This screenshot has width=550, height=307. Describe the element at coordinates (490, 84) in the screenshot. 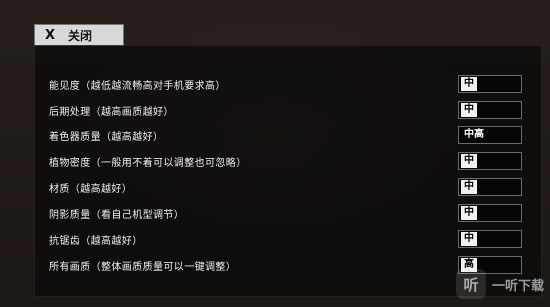

I see `visibility-select: 中` at that location.